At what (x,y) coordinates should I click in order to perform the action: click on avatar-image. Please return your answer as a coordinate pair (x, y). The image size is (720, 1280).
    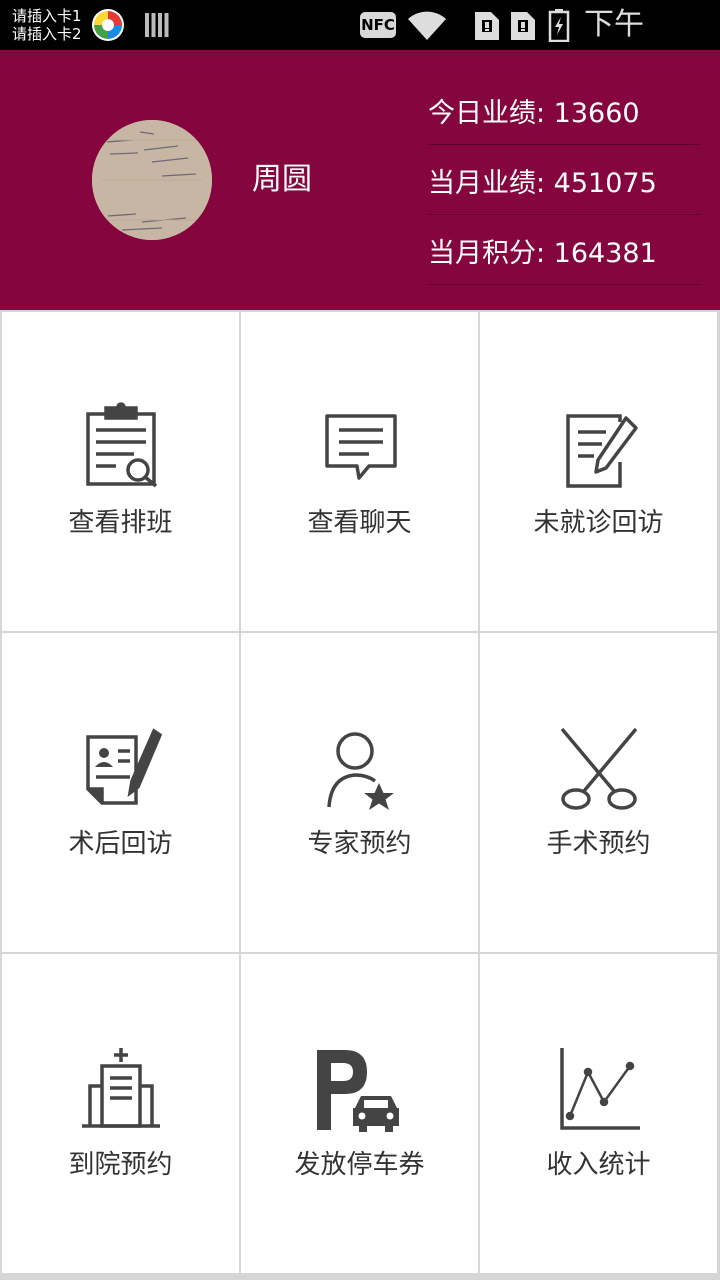
    Looking at the image, I should click on (152, 180).